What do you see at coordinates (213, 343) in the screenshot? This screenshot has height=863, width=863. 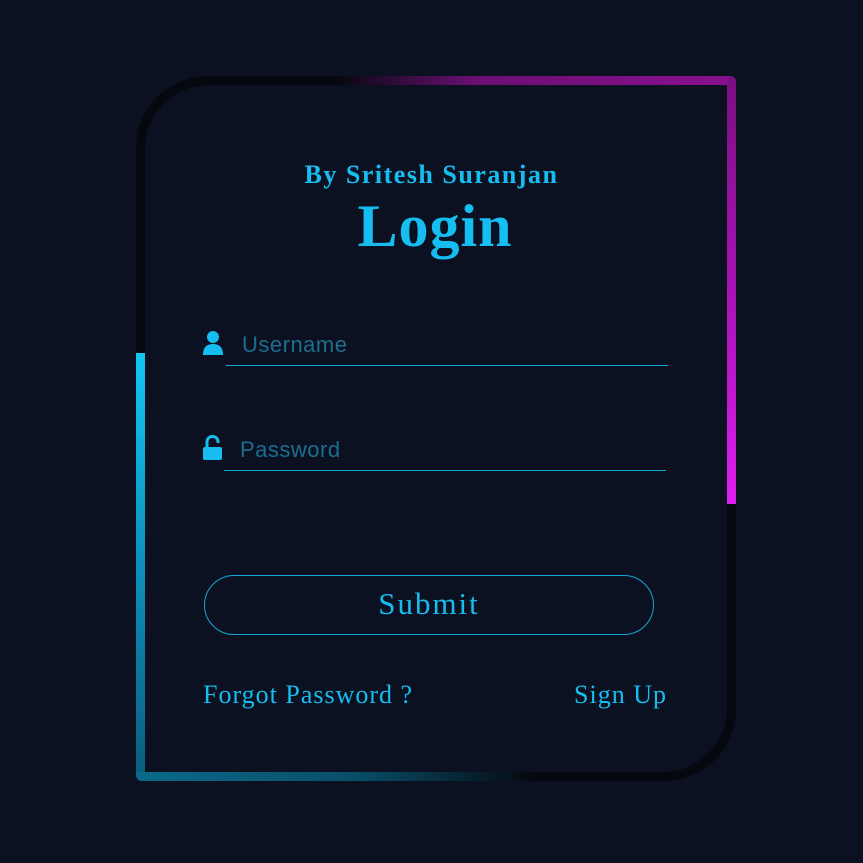 I see `user-icon` at bounding box center [213, 343].